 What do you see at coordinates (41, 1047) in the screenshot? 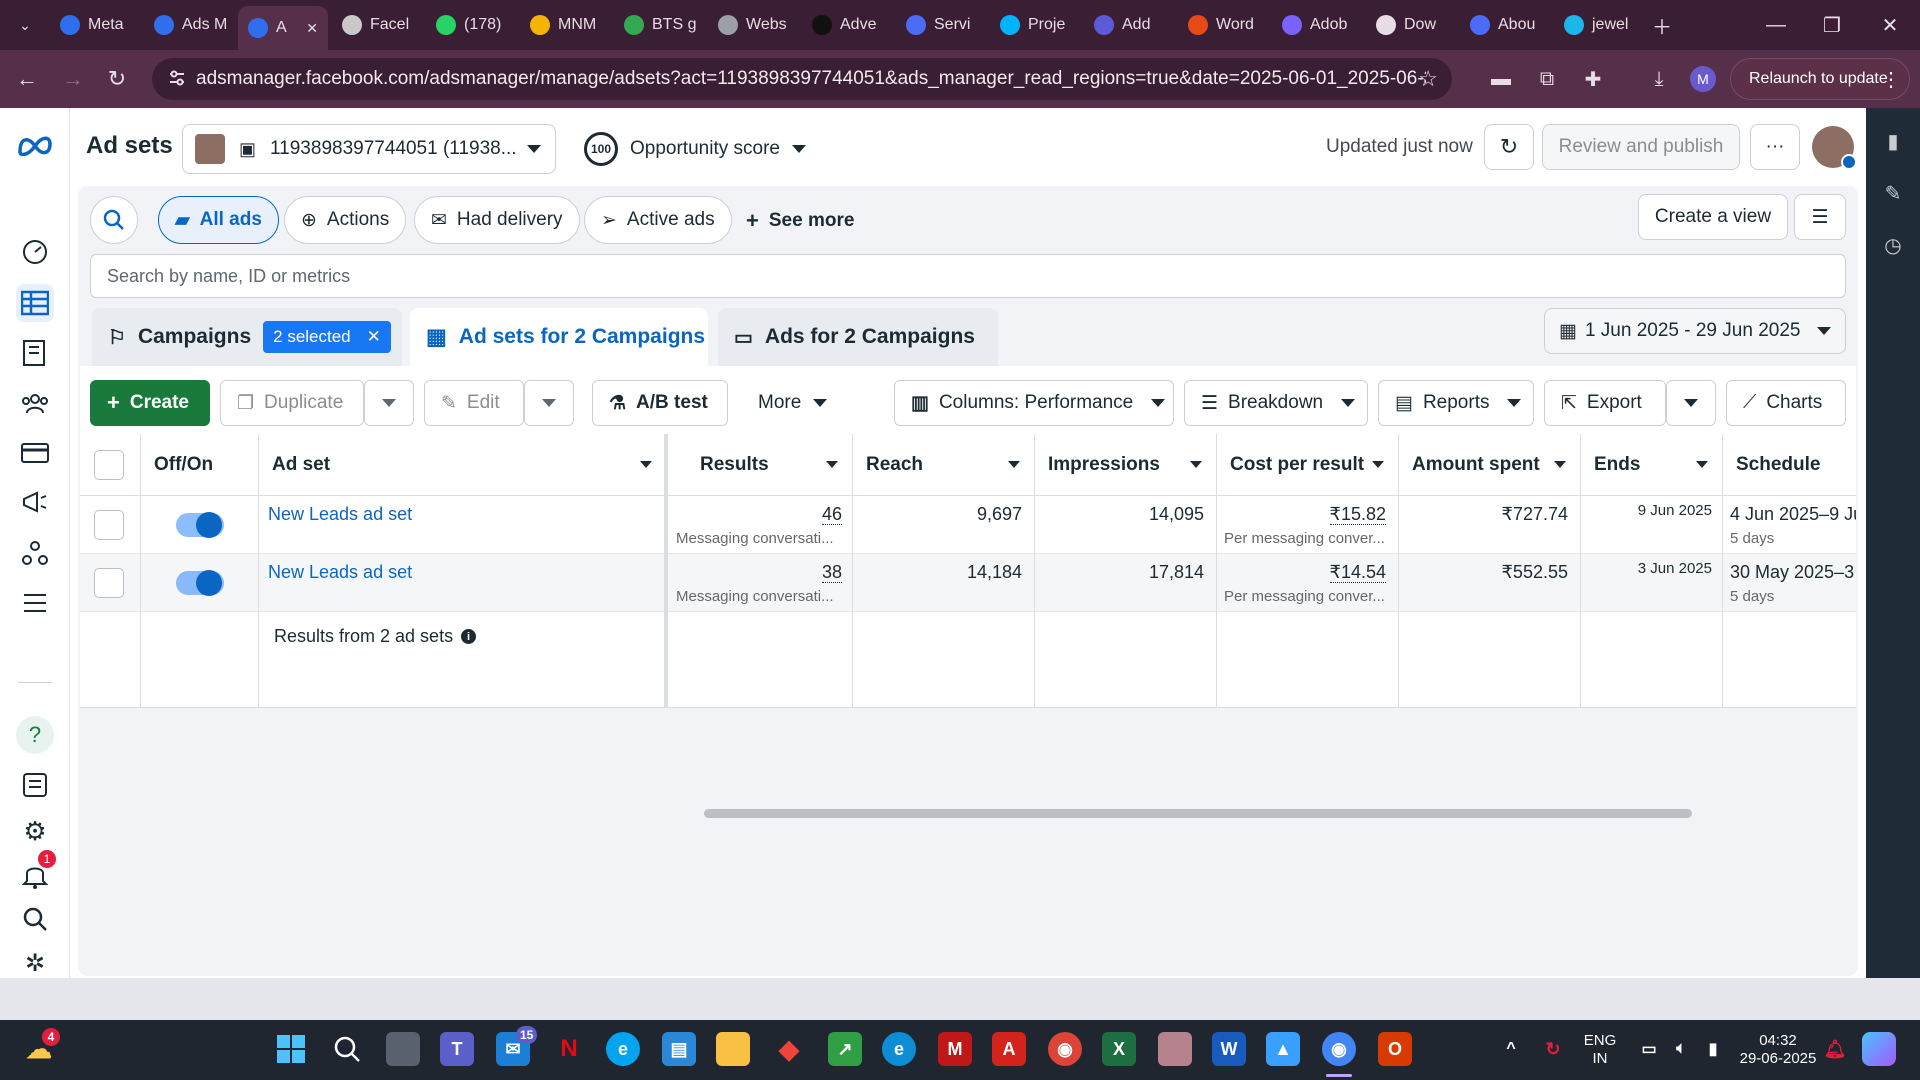
I see `weather-icon: ☁ 4` at bounding box center [41, 1047].